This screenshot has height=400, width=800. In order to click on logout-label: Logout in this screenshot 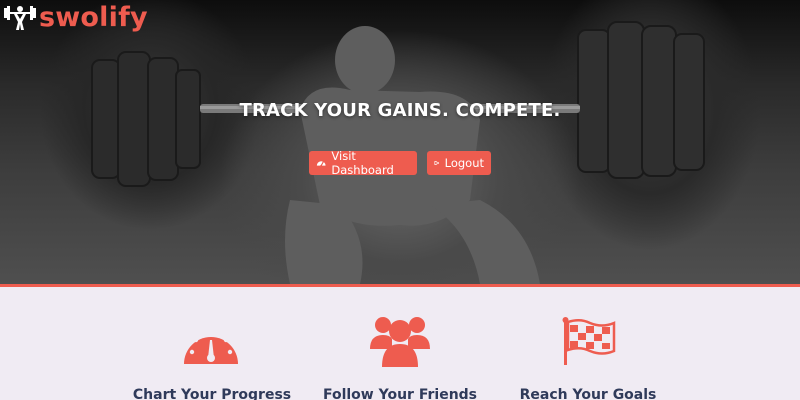, I will do `click(464, 163)`.